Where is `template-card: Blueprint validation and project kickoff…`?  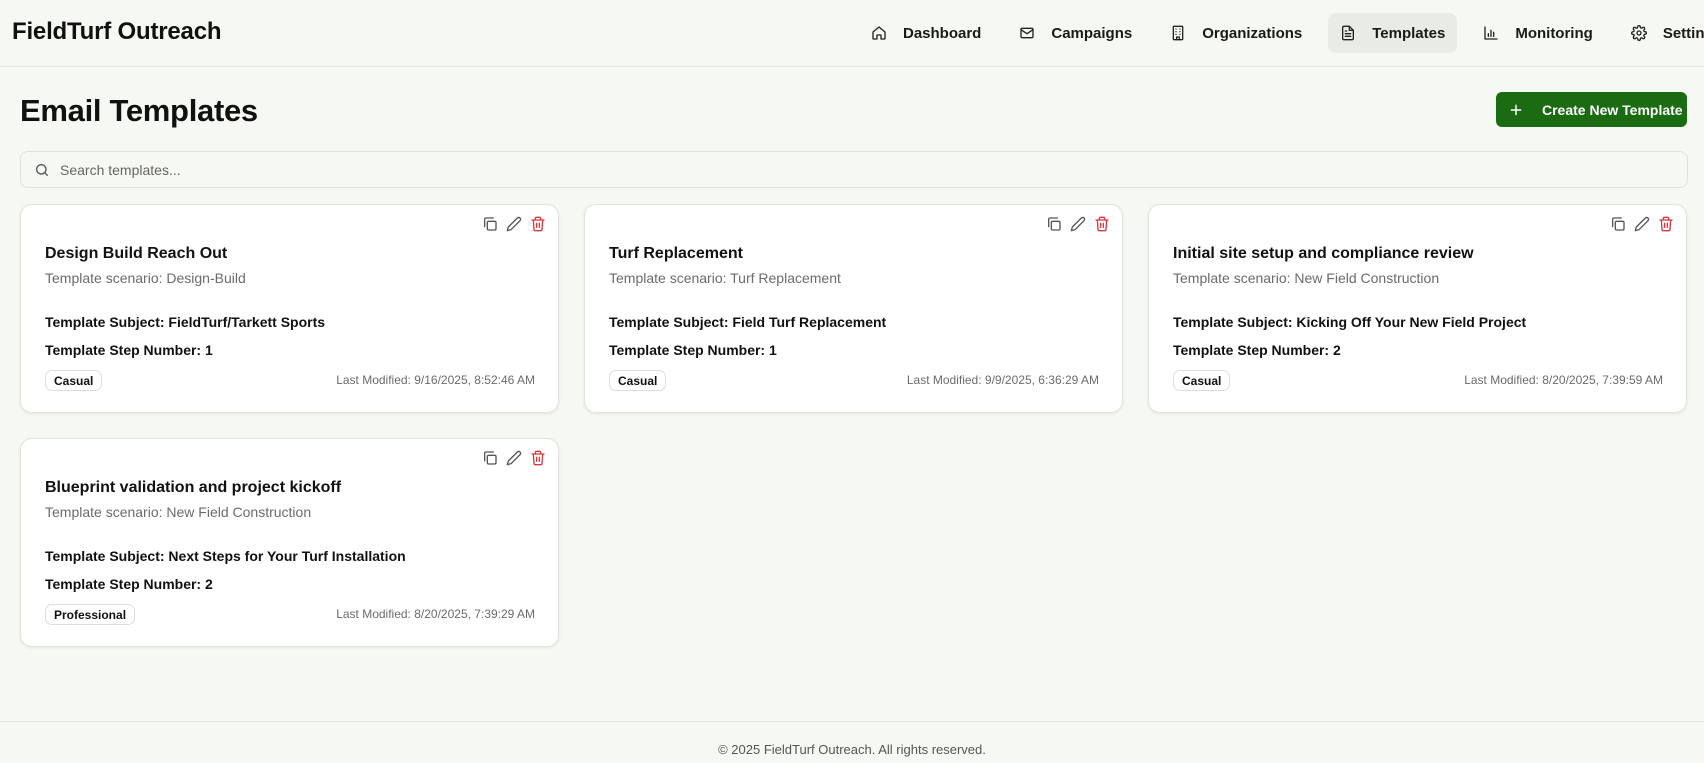 template-card: Blueprint validation and project kickoff… is located at coordinates (289, 542).